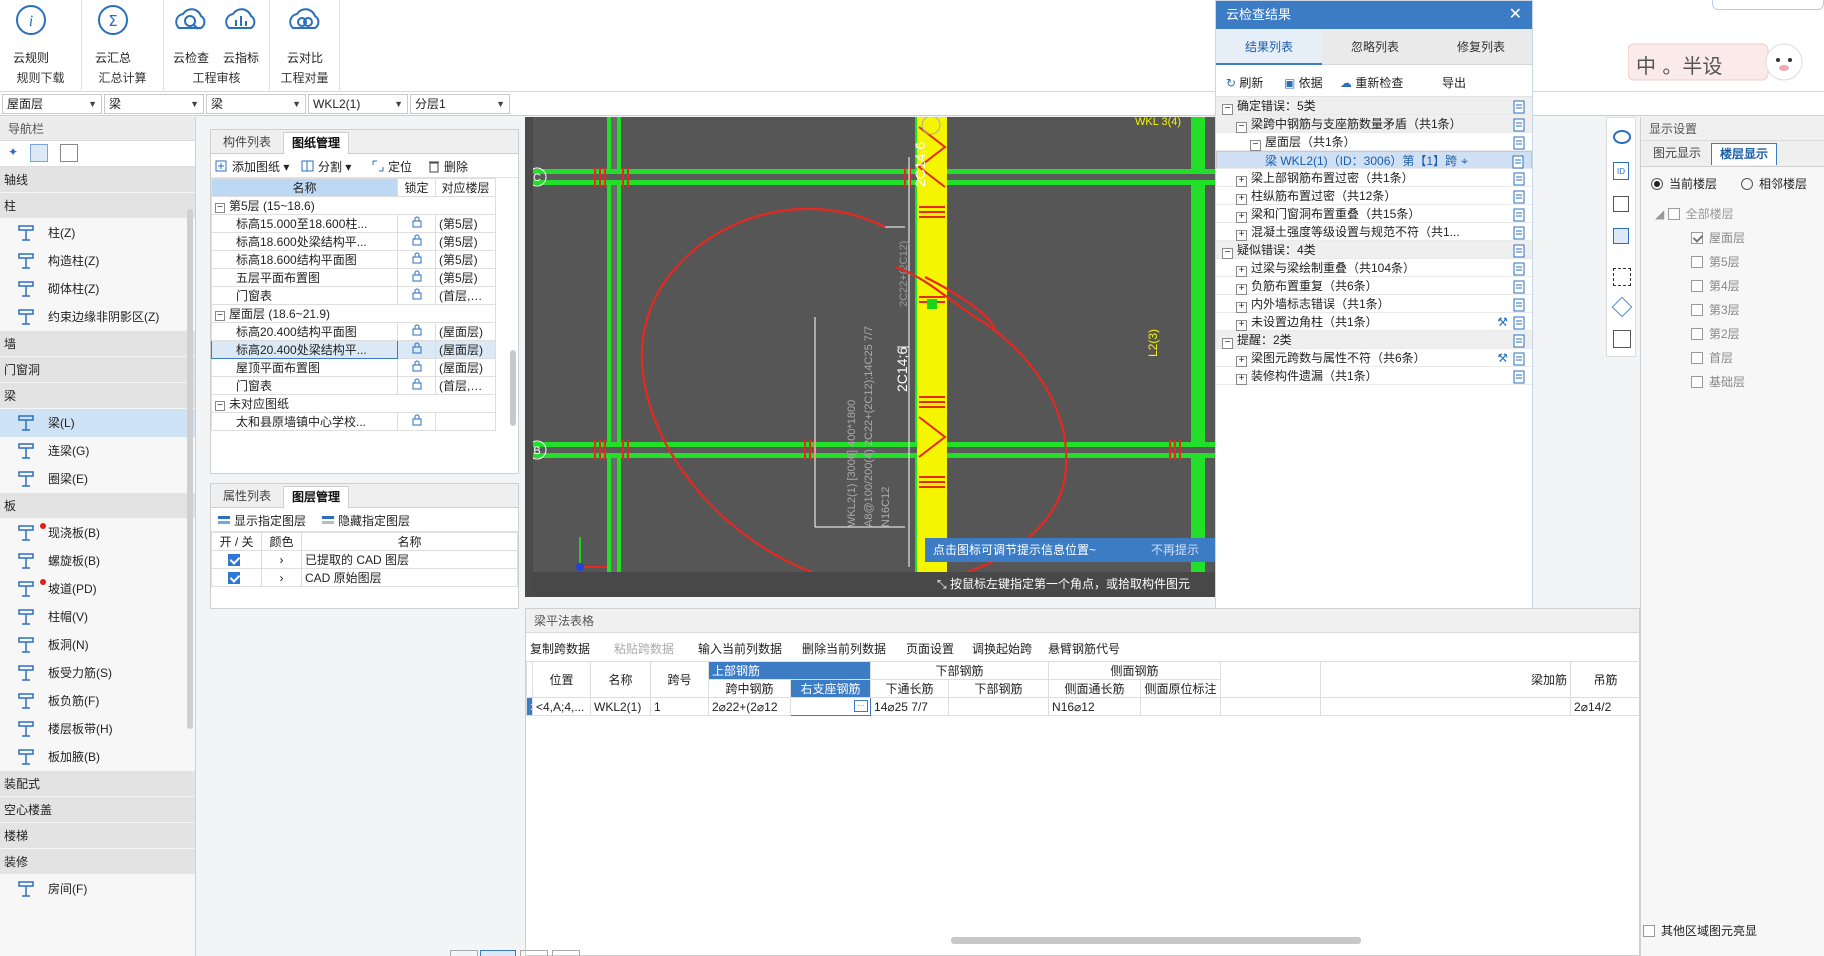  Describe the element at coordinates (1464, 161) in the screenshot. I see `locate-target-icon: ⌖` at that location.